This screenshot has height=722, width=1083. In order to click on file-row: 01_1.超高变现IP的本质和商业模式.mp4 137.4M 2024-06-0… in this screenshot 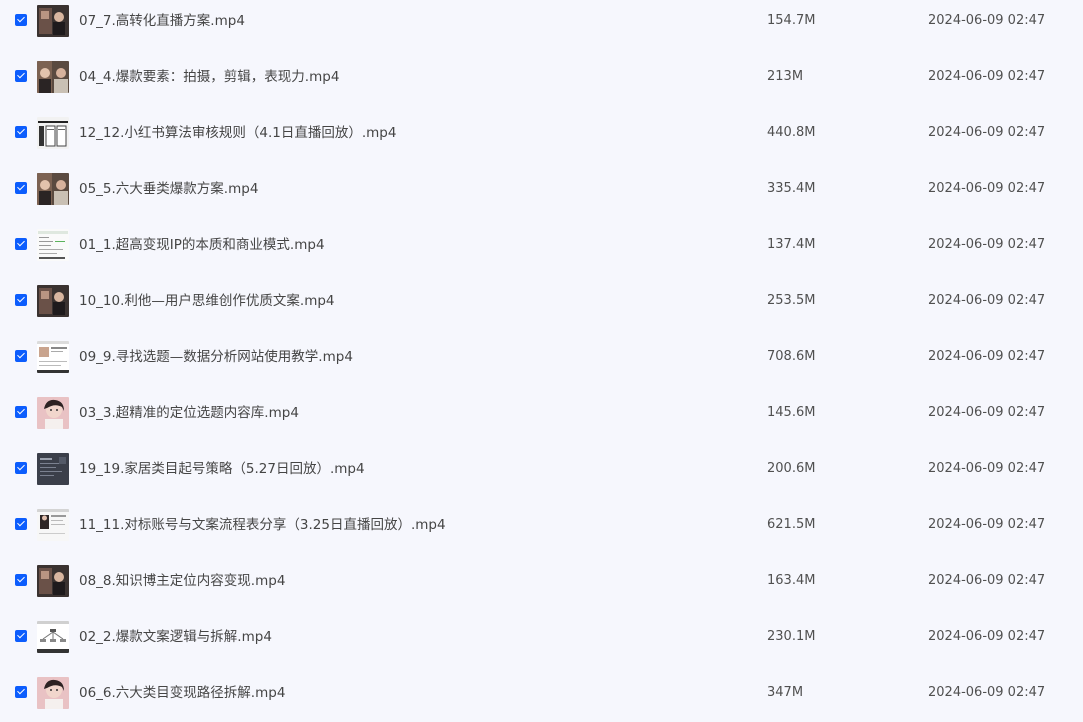, I will do `click(541, 245)`.